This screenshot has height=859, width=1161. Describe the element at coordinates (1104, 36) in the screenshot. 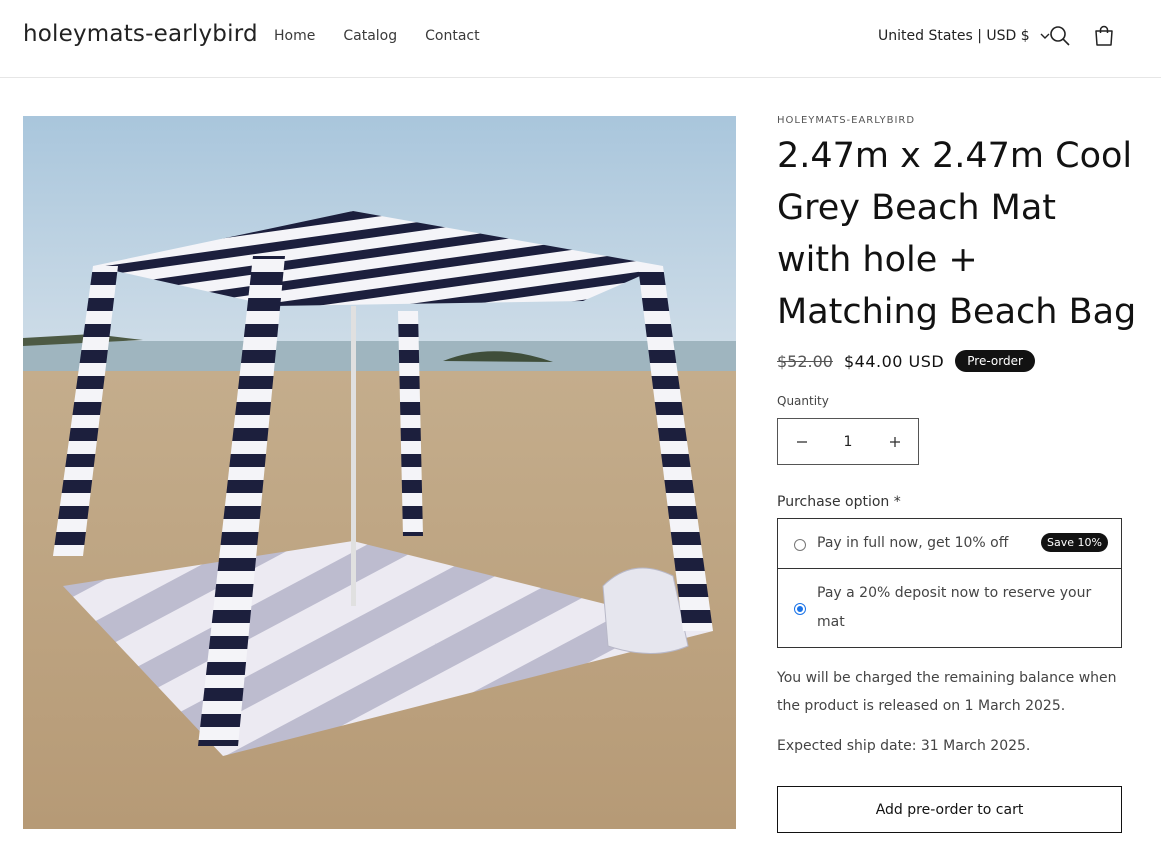

I see `cart-icon` at that location.